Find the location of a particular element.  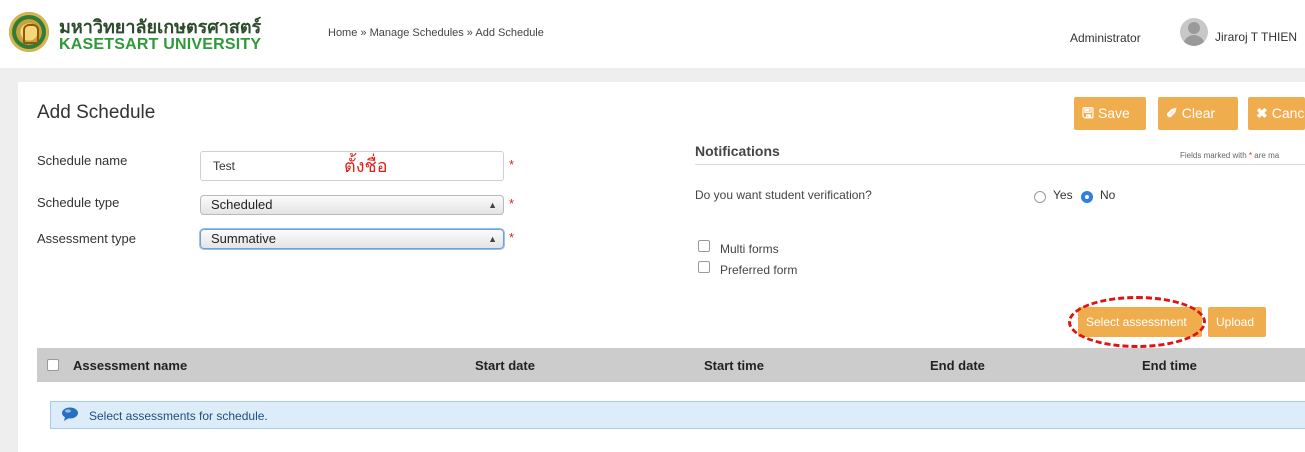

preferred-form-checkbox is located at coordinates (704, 267).